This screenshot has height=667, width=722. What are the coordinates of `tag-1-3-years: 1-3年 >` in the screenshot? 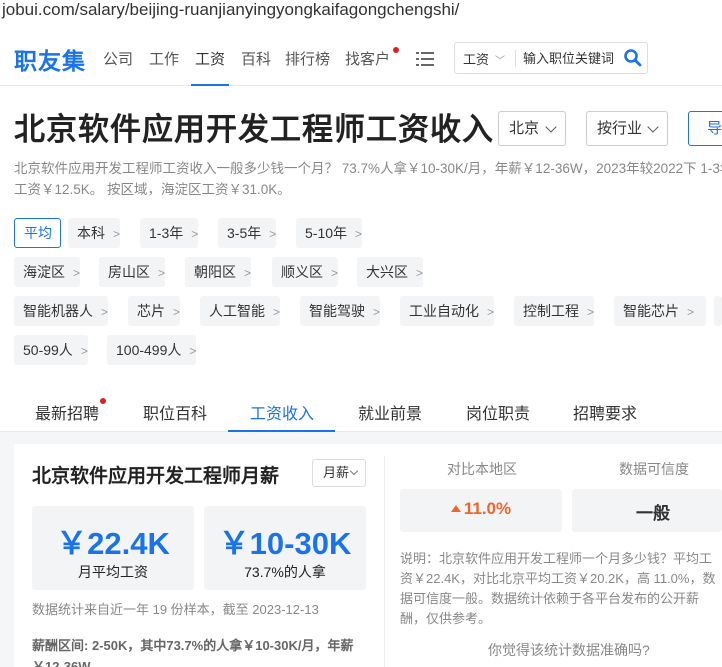 It's located at (169, 233).